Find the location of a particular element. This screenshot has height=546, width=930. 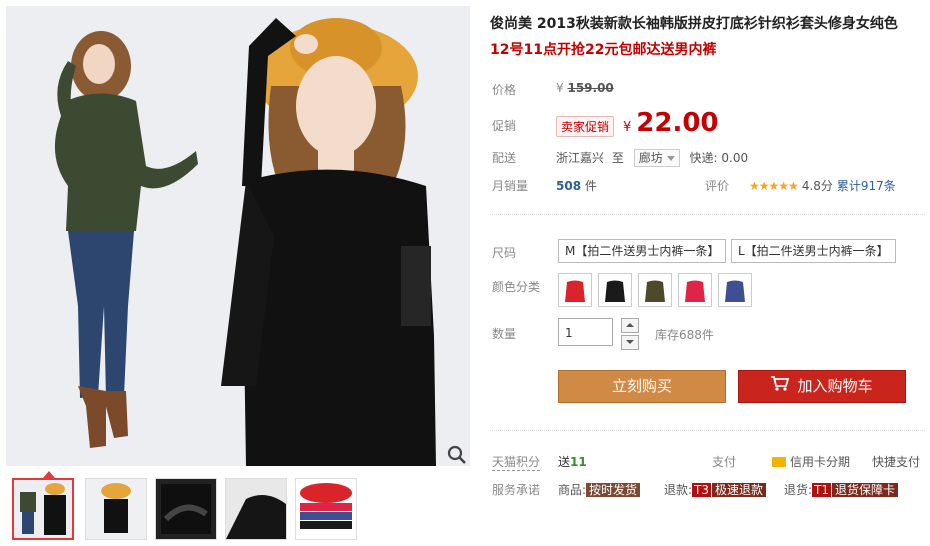

shipping-info: 浙江嘉兴 至 廊坊 快递: 0.00 is located at coordinates (652, 158).